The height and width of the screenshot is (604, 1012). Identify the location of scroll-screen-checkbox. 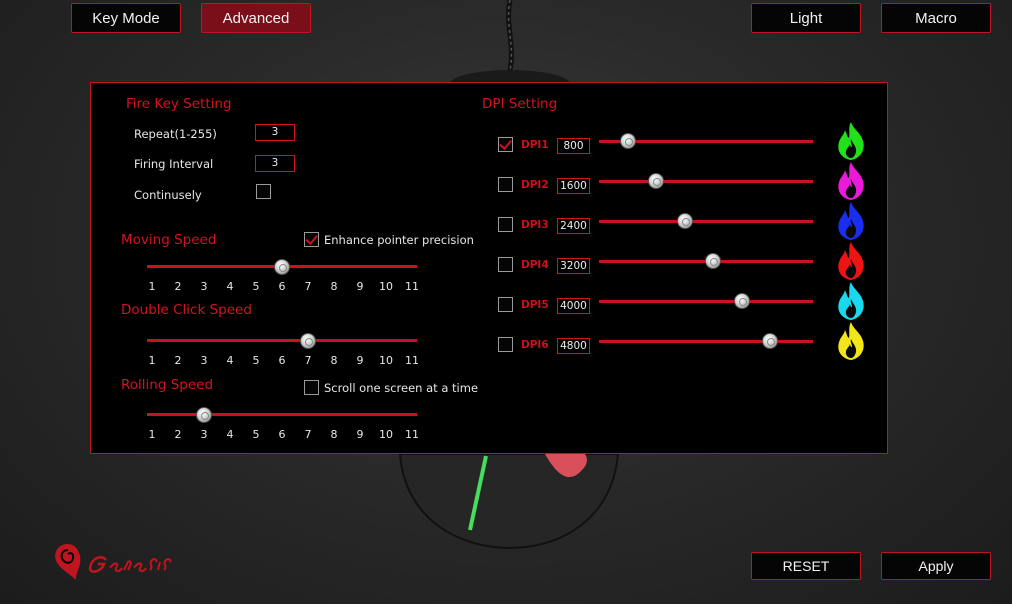
(311, 387).